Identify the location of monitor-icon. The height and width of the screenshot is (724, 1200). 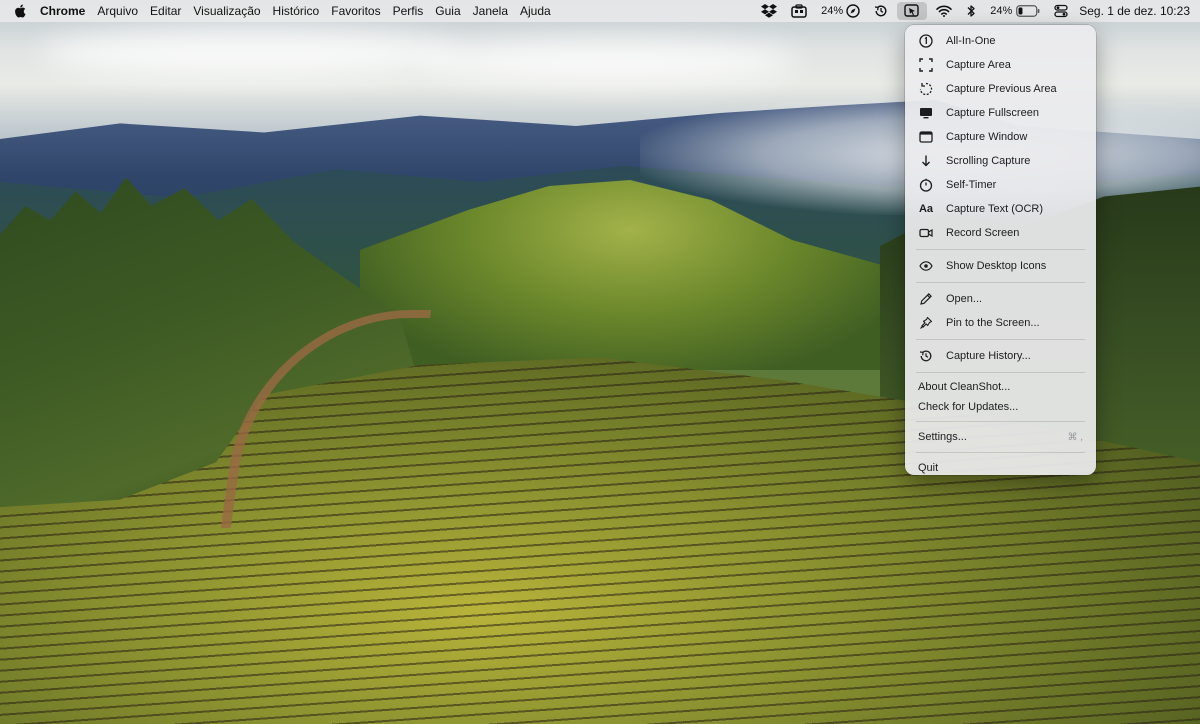
(926, 113).